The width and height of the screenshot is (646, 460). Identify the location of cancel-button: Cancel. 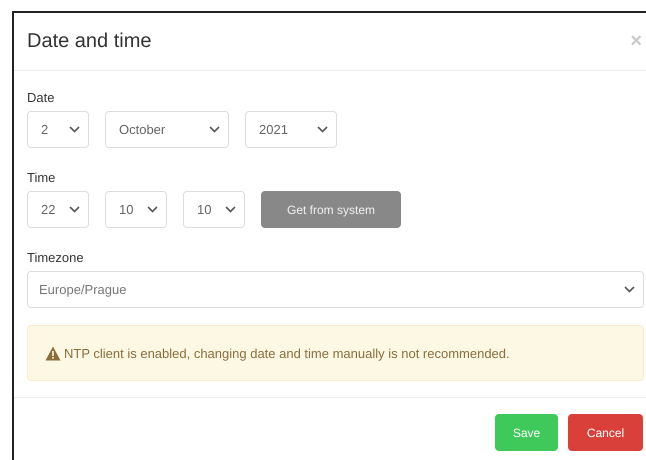
(605, 432).